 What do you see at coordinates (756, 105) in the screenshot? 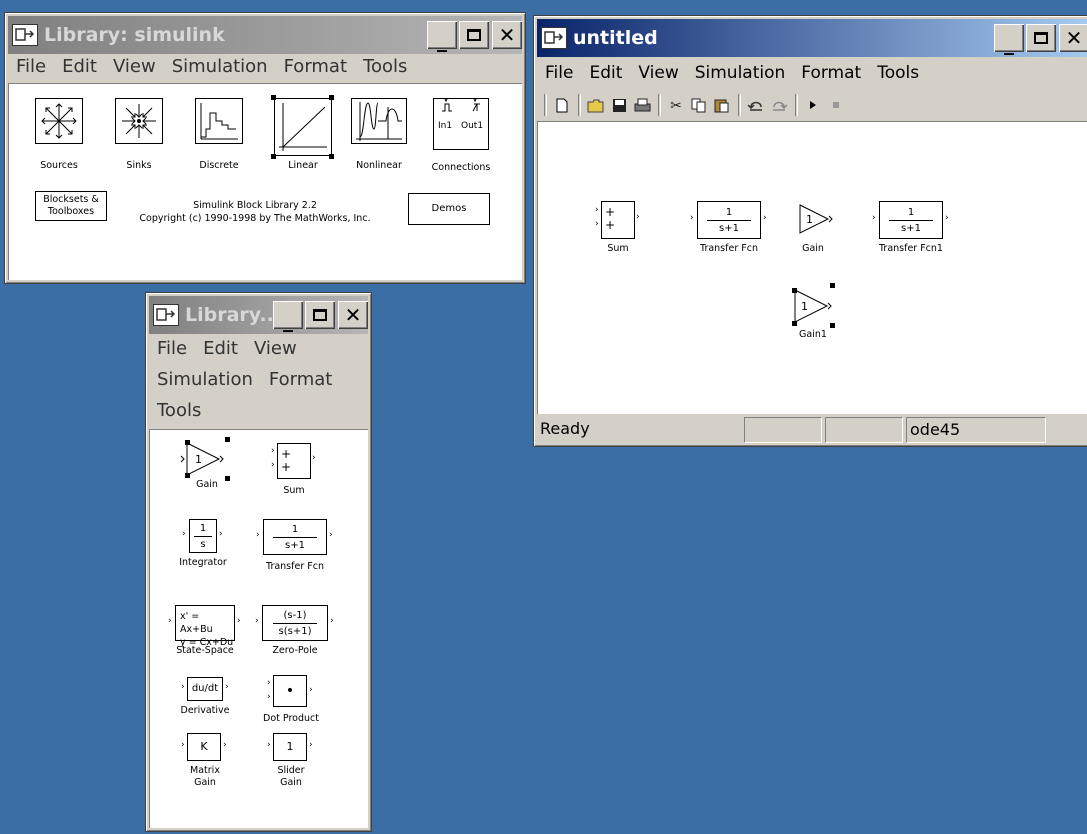
I see `undo-icon` at bounding box center [756, 105].